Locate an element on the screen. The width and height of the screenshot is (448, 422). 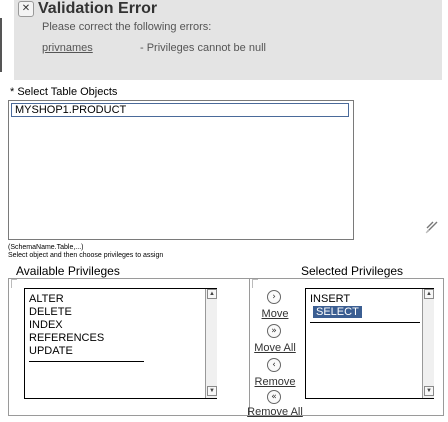
available-privileges-list: ALTER DELETE INDEX REFERENCES UPDATE ▲ ▼ is located at coordinates (120, 343).